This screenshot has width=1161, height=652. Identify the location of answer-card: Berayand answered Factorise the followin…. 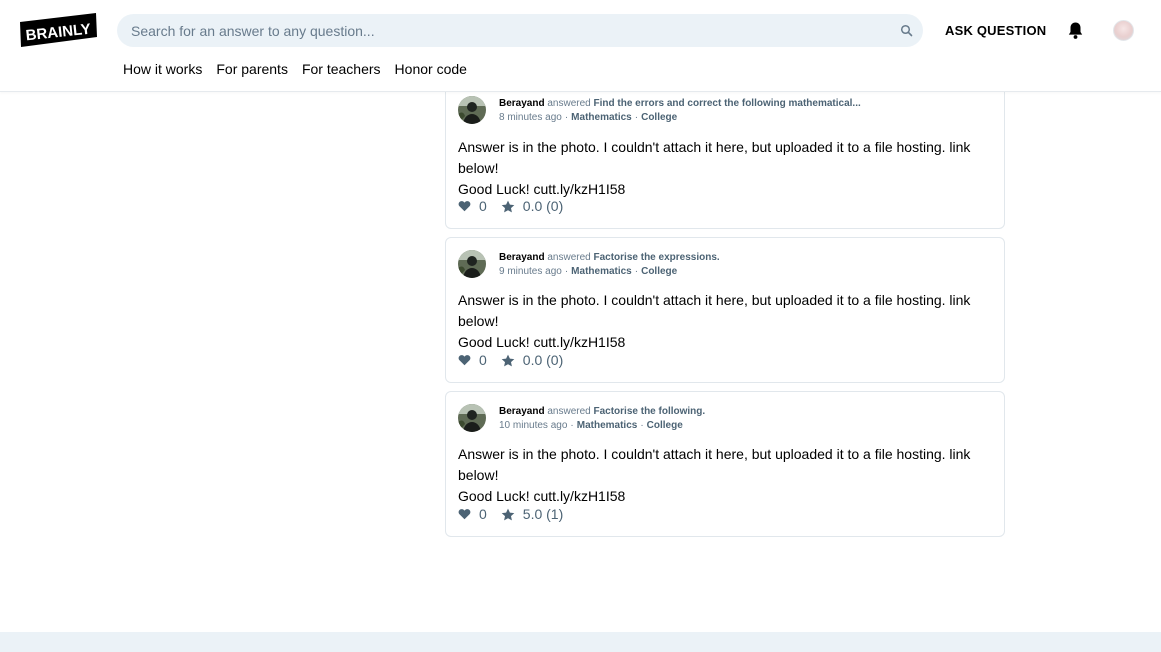
(725, 464).